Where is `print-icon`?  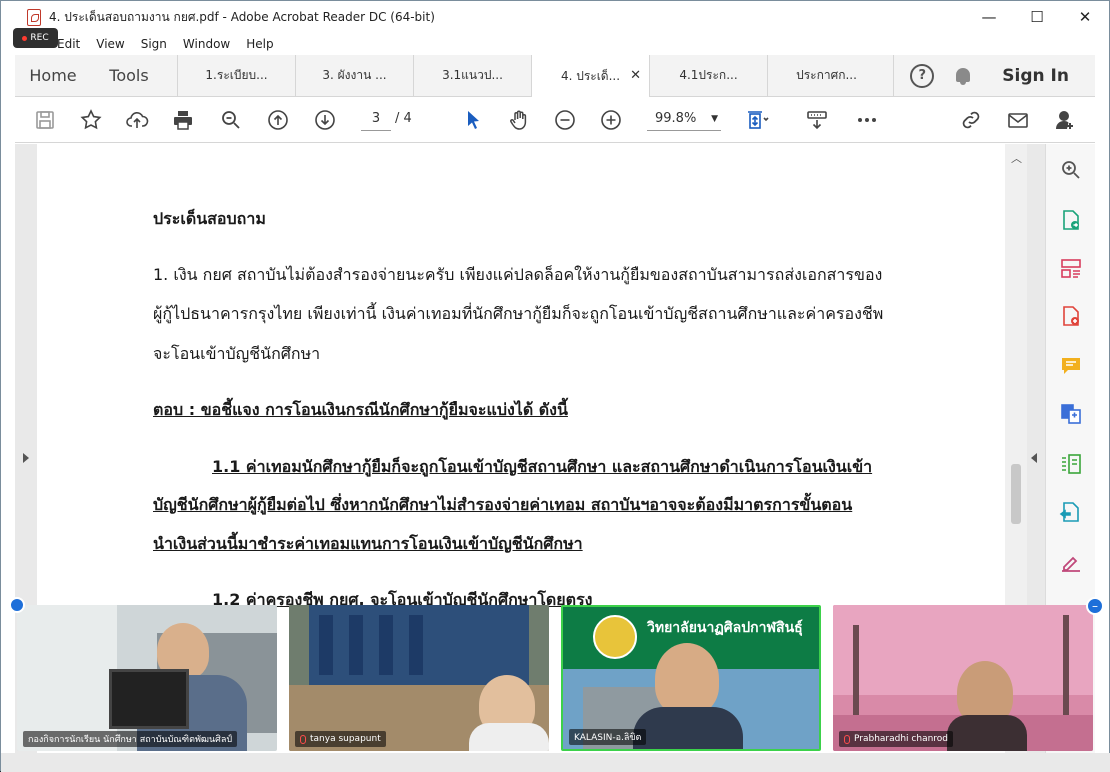 print-icon is located at coordinates (183, 120).